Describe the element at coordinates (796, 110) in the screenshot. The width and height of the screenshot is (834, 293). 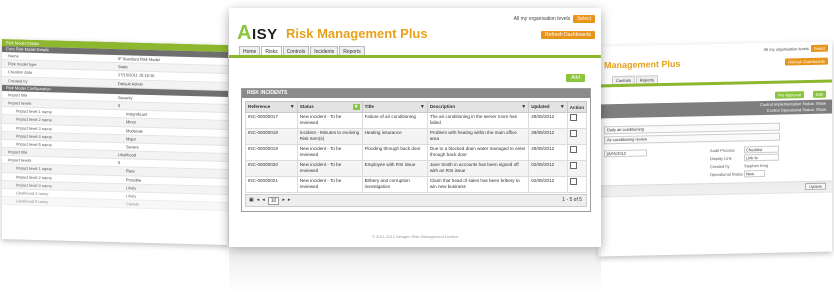
I see `operational-status-link: Control Operational Status: Show` at that location.